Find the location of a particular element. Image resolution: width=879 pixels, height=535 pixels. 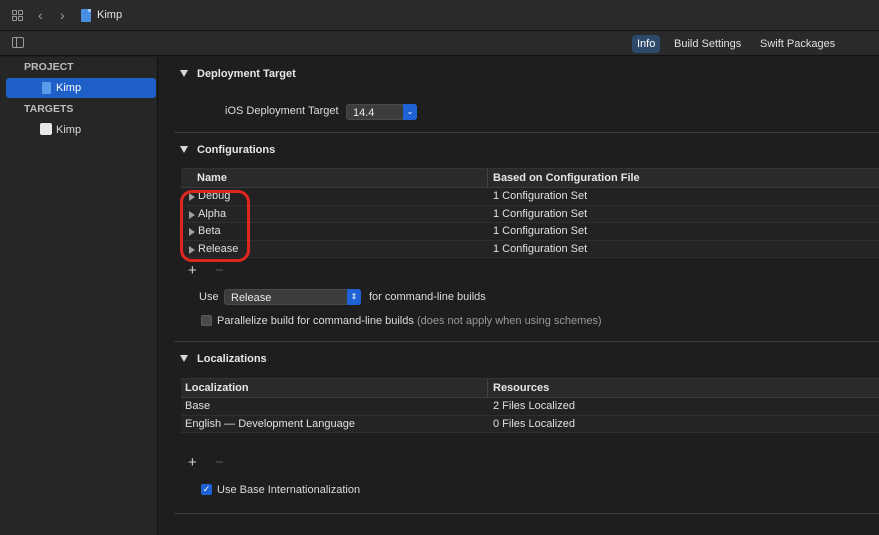

sidebar-toggle-icon is located at coordinates (18, 42).